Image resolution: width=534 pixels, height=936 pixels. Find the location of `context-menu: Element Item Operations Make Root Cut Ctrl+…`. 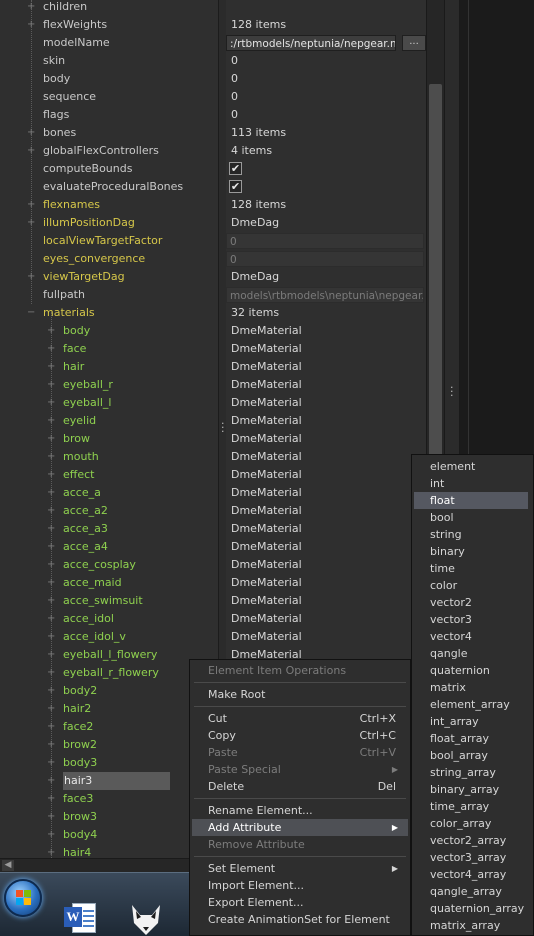

context-menu: Element Item Operations Make Root Cut Ctrl+… is located at coordinates (300, 797).